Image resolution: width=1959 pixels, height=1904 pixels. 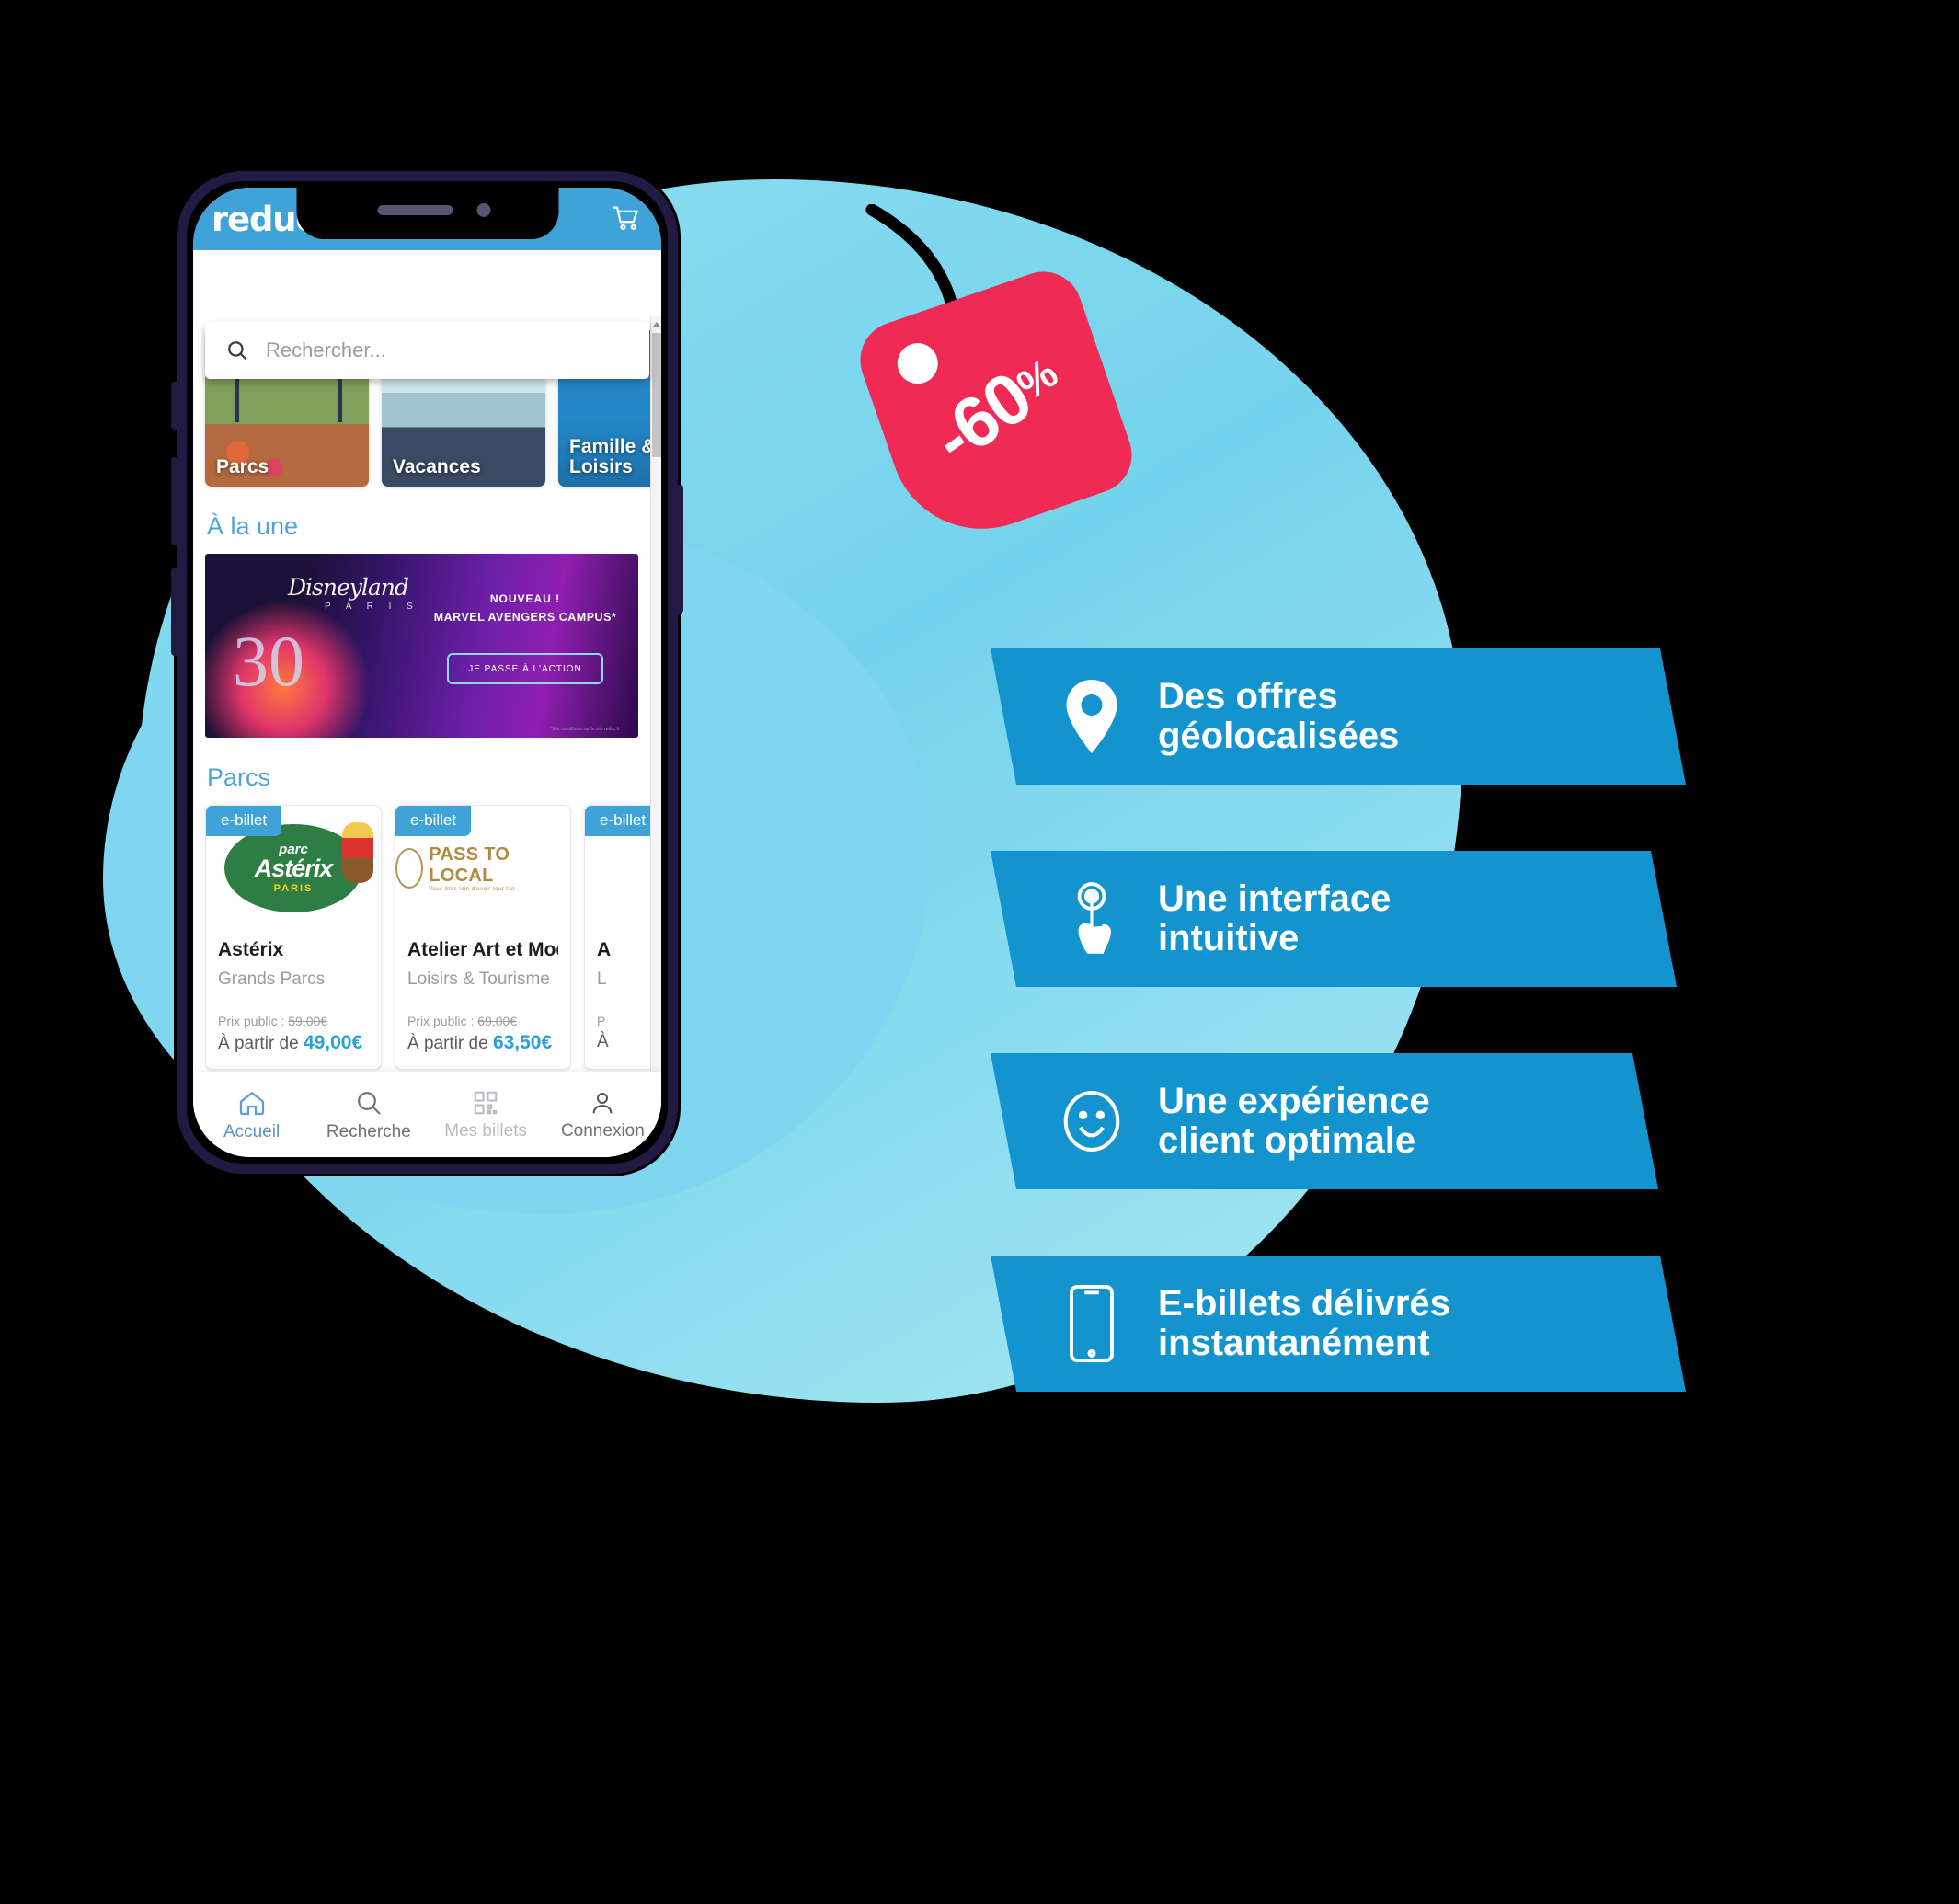 What do you see at coordinates (437, 466) in the screenshot?
I see `category-tile-label: Vacances` at bounding box center [437, 466].